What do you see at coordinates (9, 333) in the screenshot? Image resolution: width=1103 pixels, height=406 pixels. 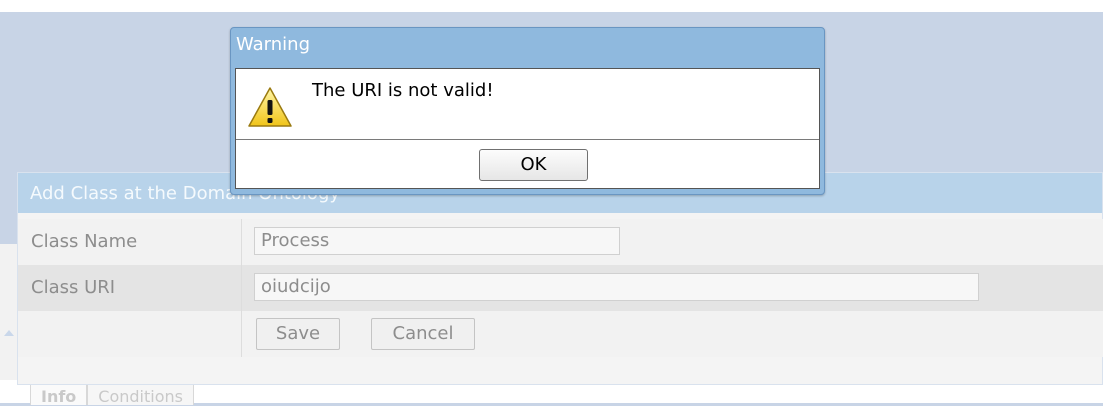 I see `collapse-arrow-icon` at bounding box center [9, 333].